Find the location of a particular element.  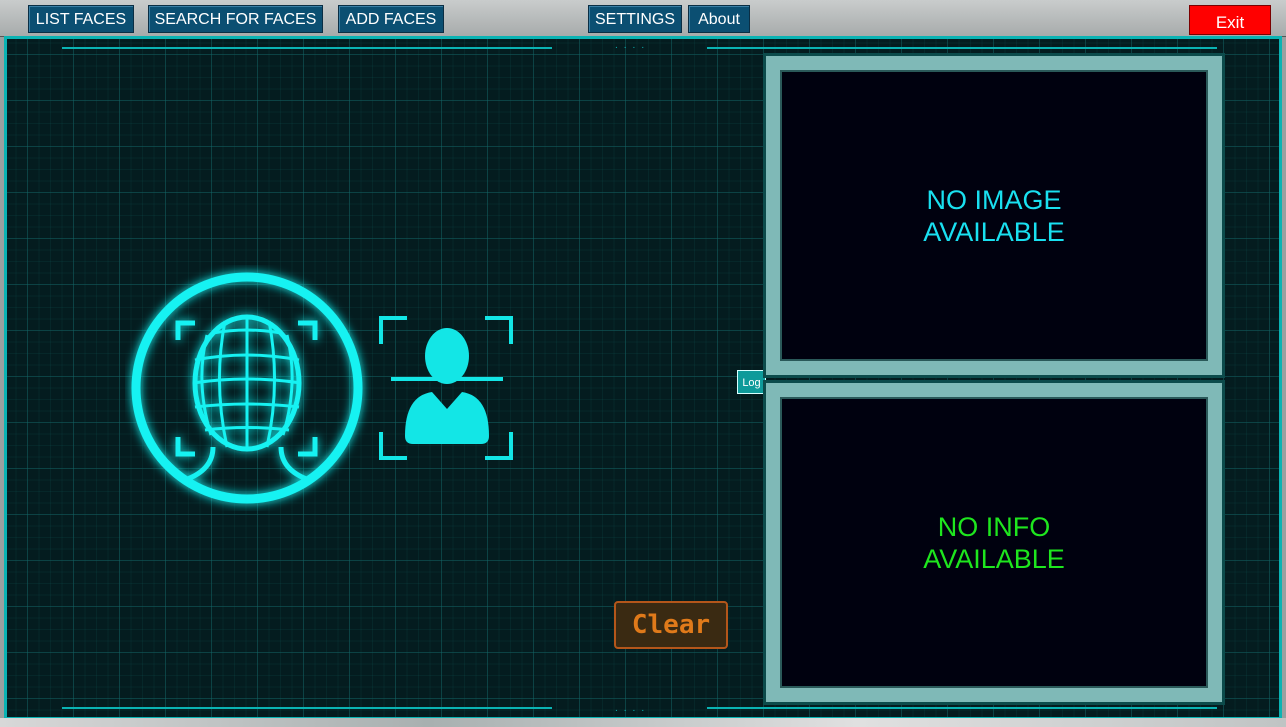

no-info-text: NO INFO AVAILABLE is located at coordinates (994, 543).